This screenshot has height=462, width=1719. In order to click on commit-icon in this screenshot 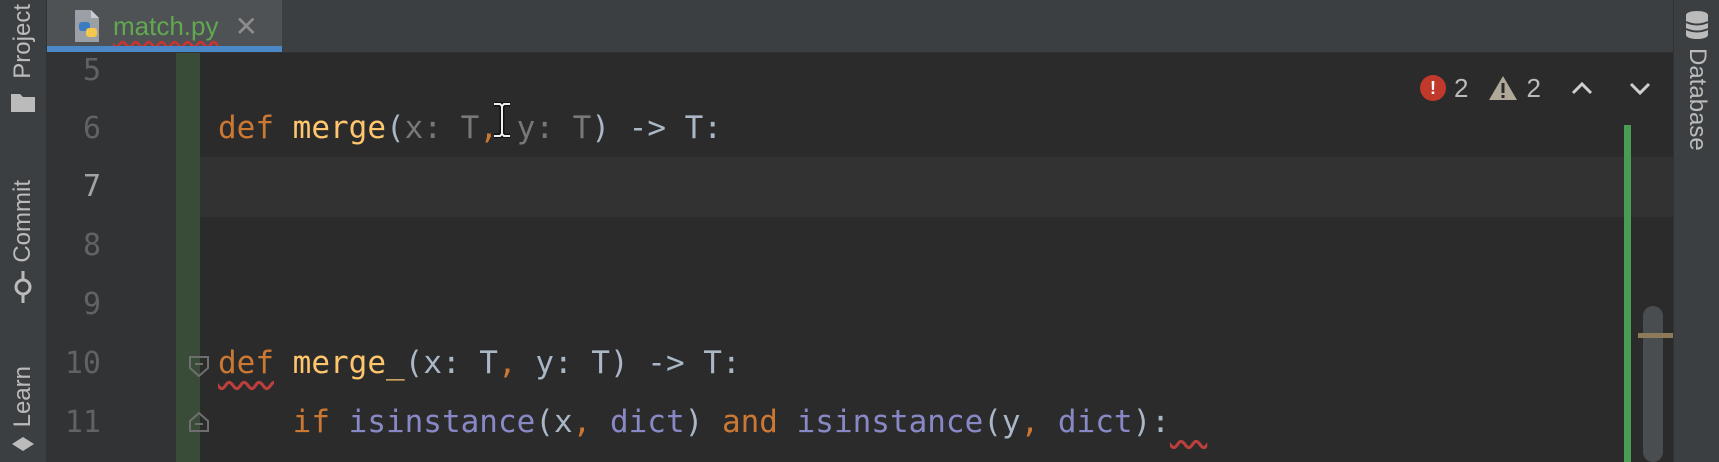, I will do `click(23, 286)`.